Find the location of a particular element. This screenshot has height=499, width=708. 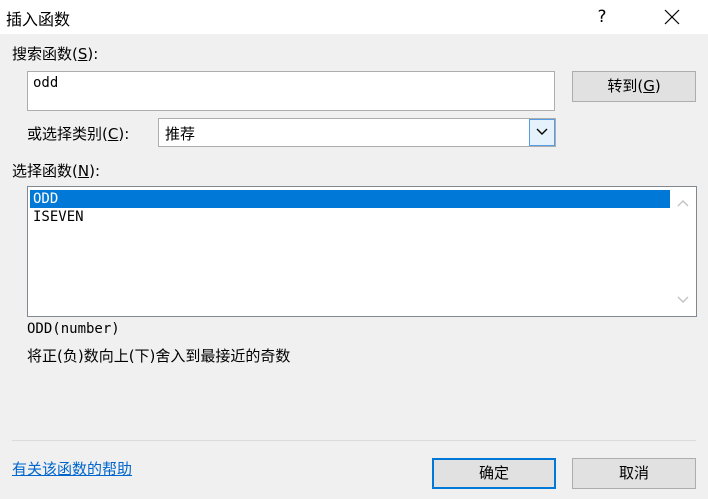

category-selected-value: 推荐 is located at coordinates (180, 134).